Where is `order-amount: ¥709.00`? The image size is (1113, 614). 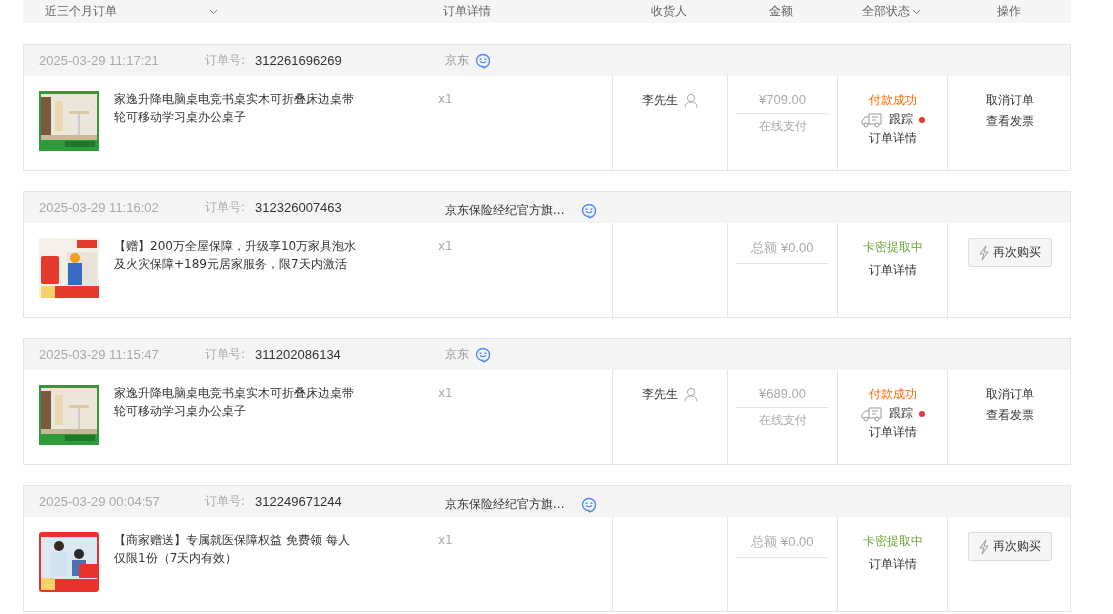
order-amount: ¥709.00 is located at coordinates (782, 103).